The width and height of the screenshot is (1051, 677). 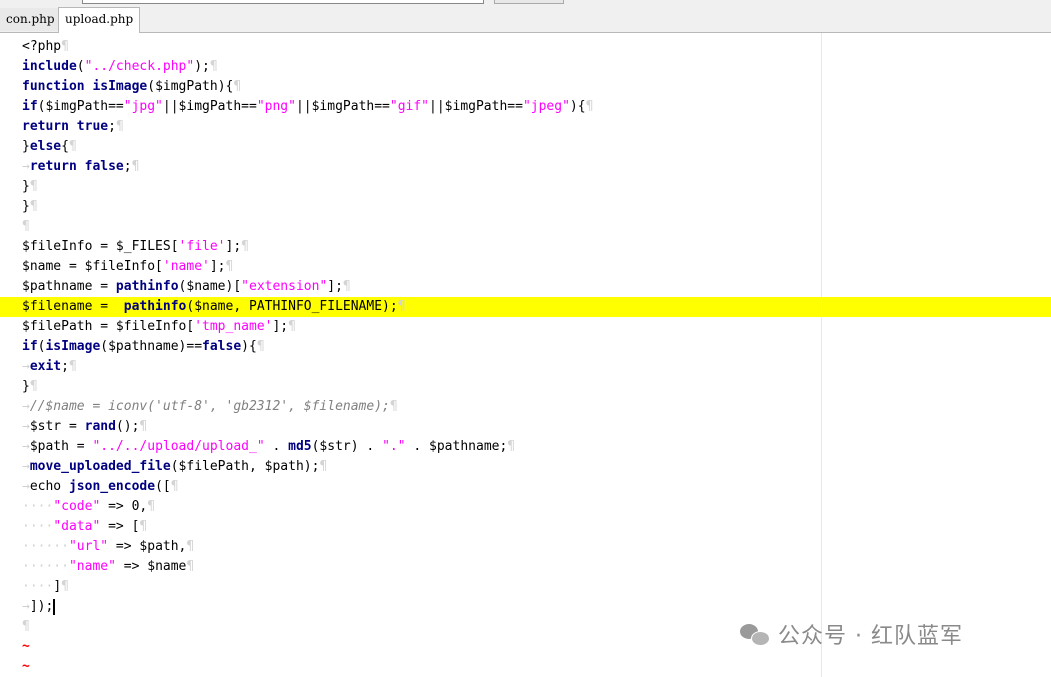 I want to click on code-token: rand, so click(x=100, y=426).